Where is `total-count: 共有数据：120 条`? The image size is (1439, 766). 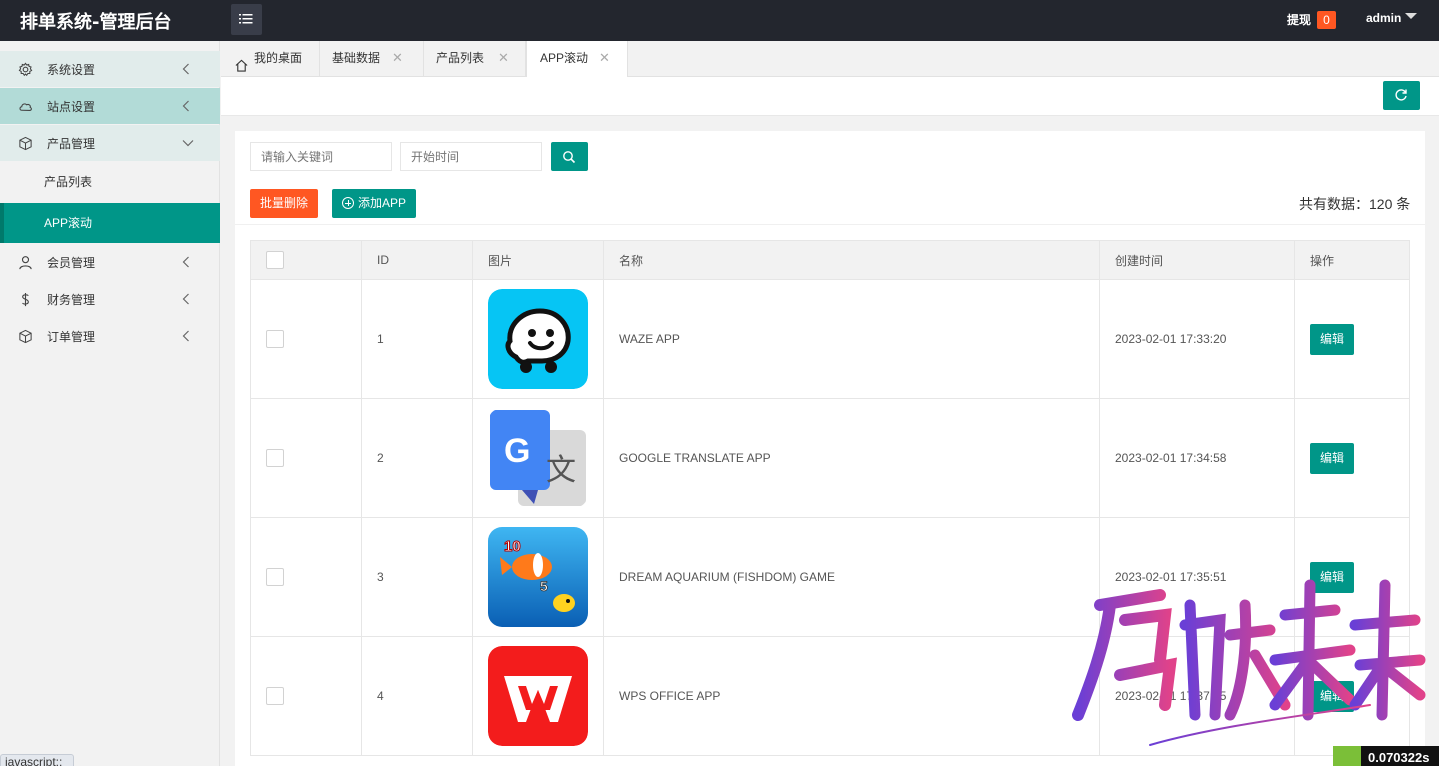
total-count: 共有数据：120 条 is located at coordinates (1355, 204).